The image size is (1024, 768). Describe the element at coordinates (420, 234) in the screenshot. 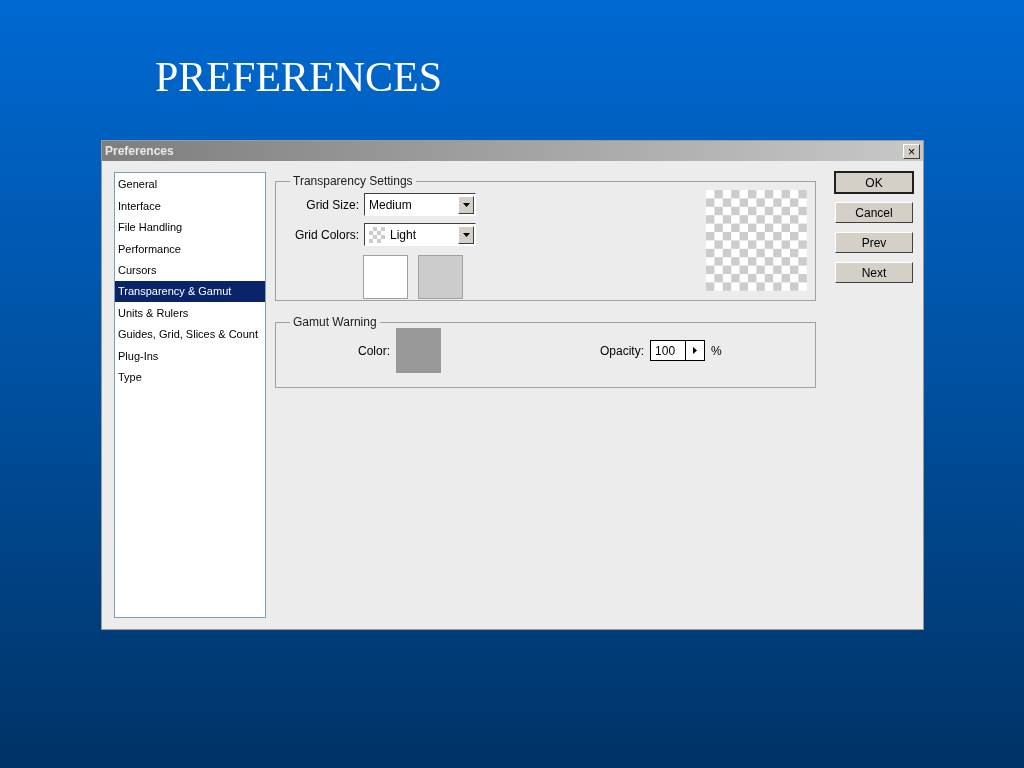

I see `dropdown: Light` at that location.